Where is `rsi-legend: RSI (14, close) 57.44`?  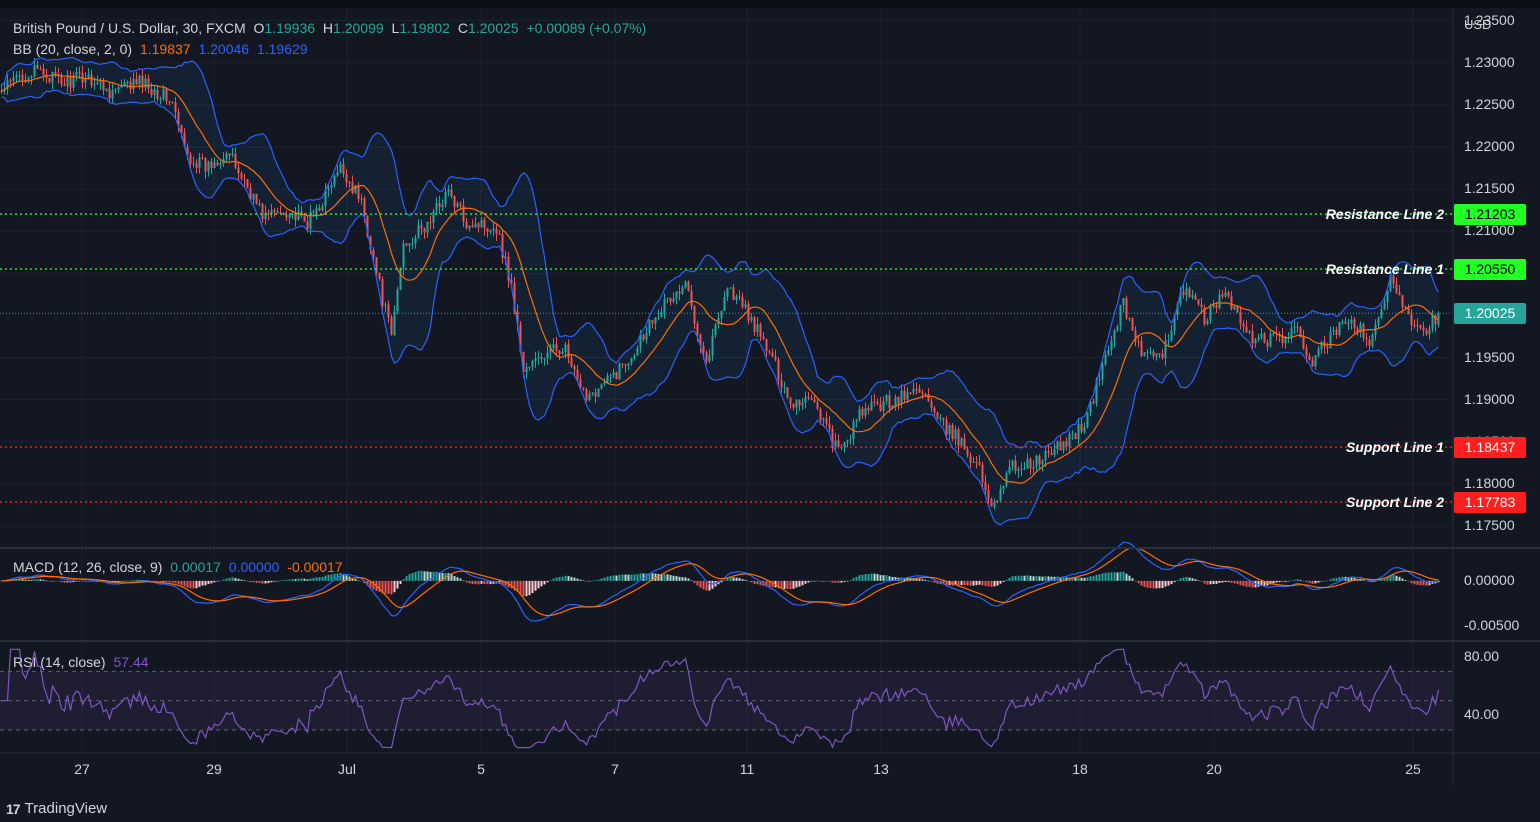 rsi-legend: RSI (14, close) 57.44 is located at coordinates (83, 662).